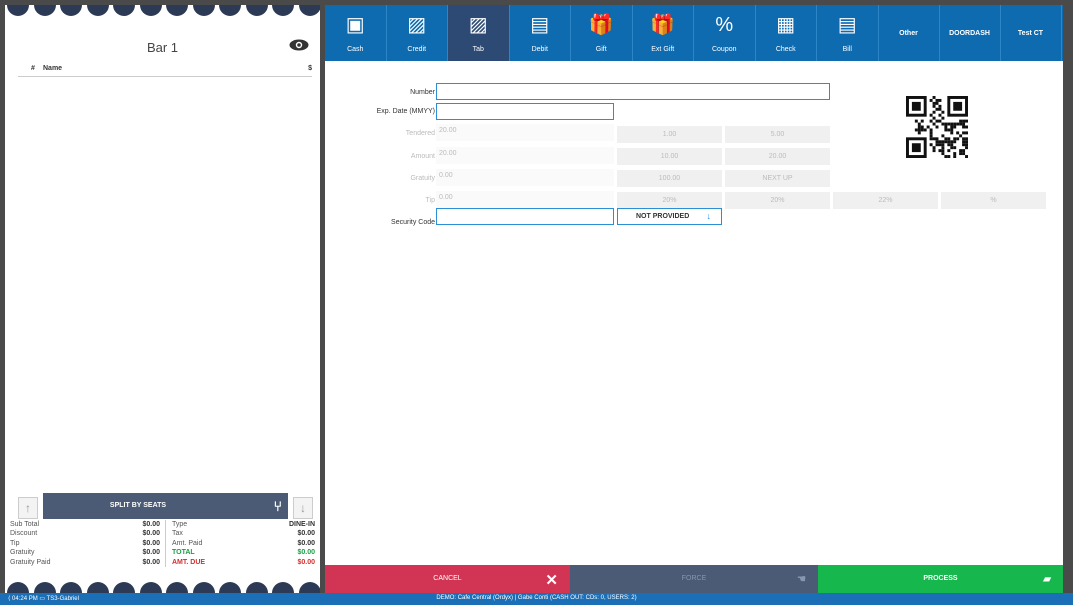 This screenshot has height=605, width=1073. What do you see at coordinates (525, 155) in the screenshot?
I see `amount-field: 20.00` at bounding box center [525, 155].